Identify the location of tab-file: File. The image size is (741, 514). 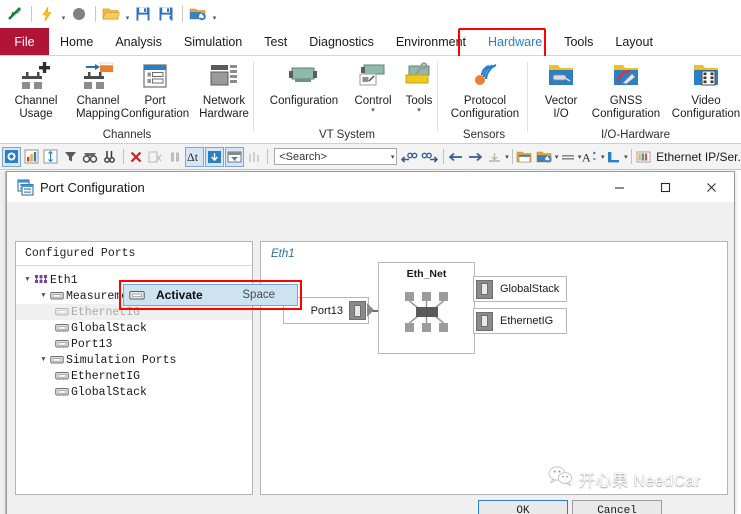
(24, 41).